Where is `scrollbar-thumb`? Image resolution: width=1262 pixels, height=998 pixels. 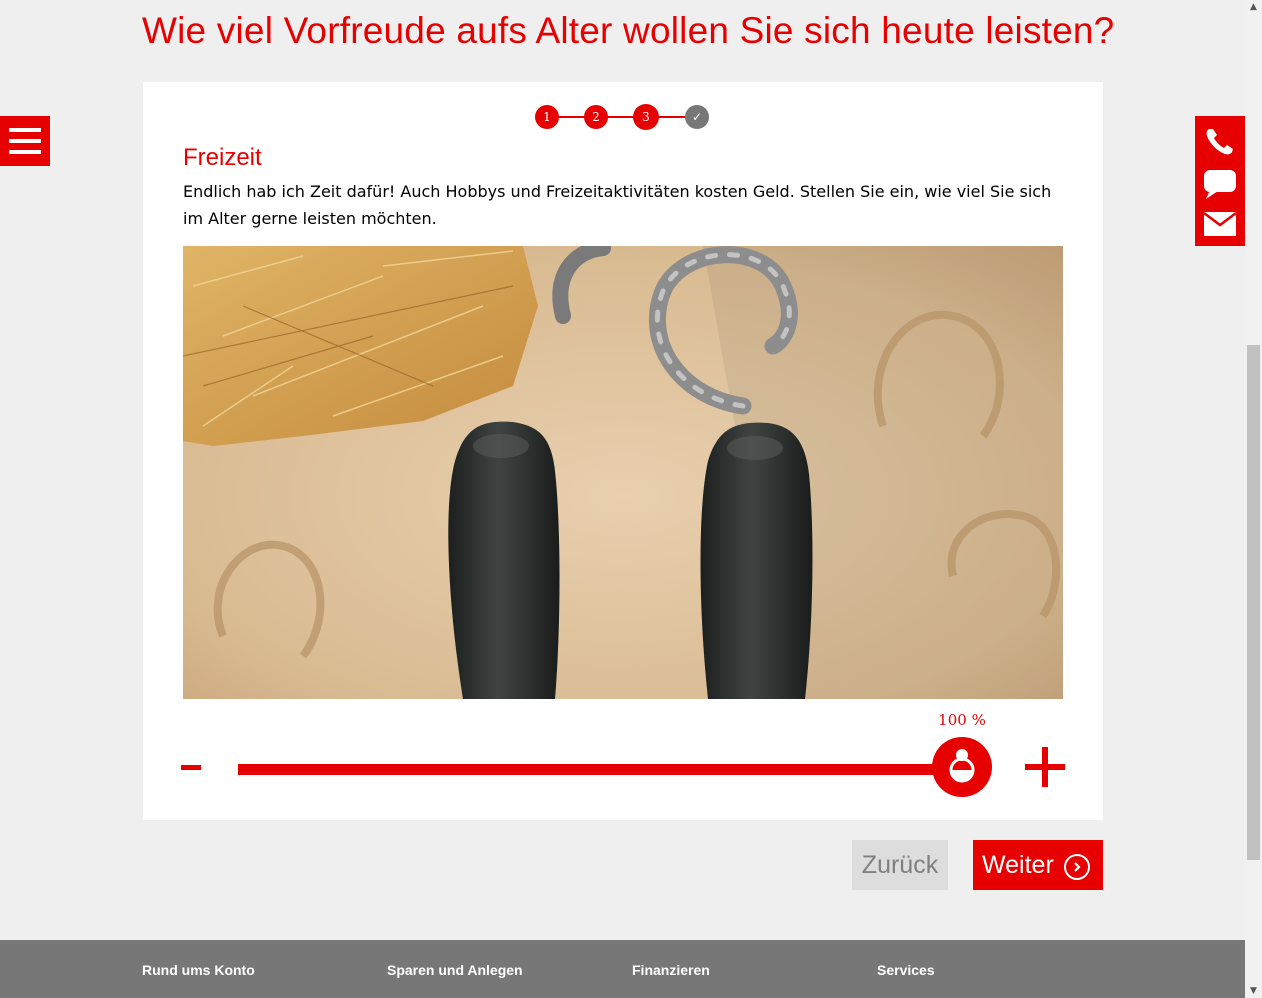
scrollbar-thumb is located at coordinates (1253, 602).